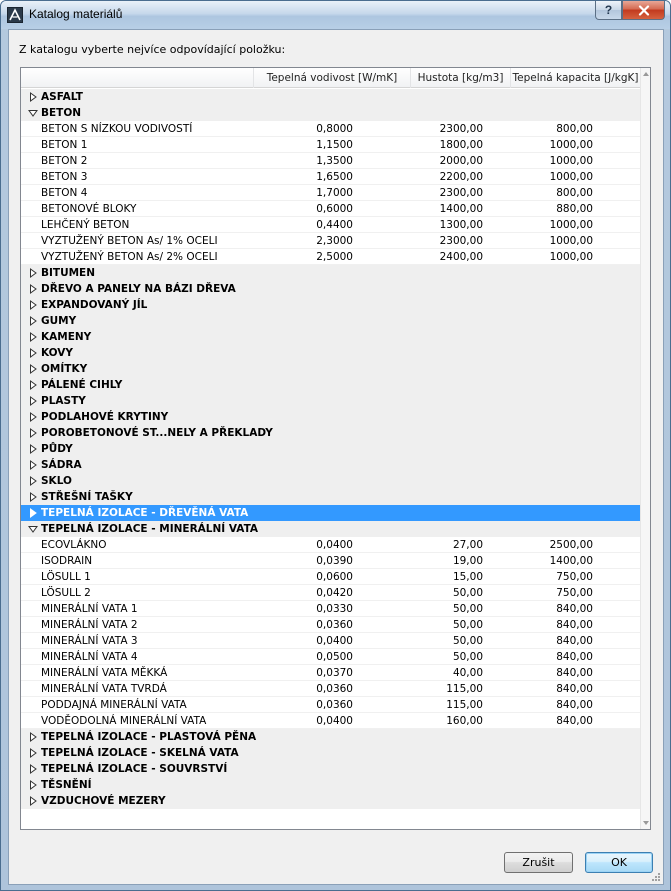  I want to click on material-row: MINERÁLNÍ VATA 4 0,0500 50,00 840,00, so click(331, 657).